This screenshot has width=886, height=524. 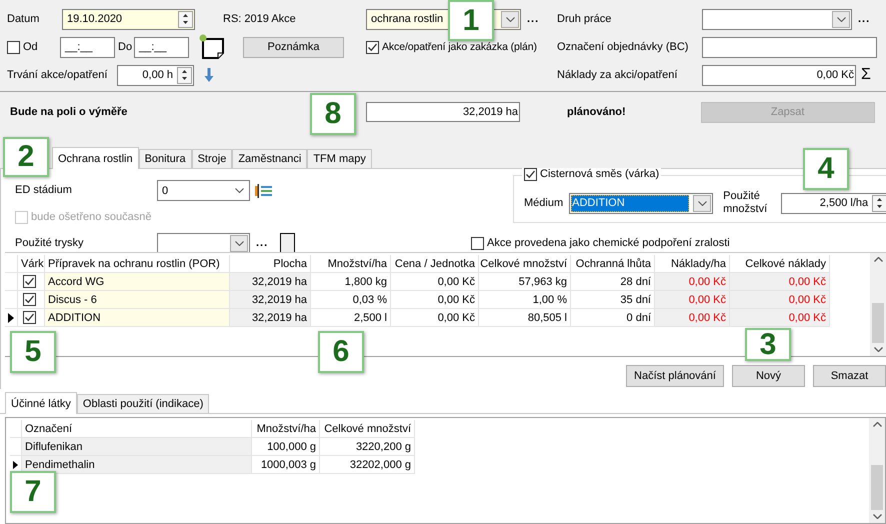 I want to click on duration-label: Trvání akce/opatření, so click(x=57, y=75).